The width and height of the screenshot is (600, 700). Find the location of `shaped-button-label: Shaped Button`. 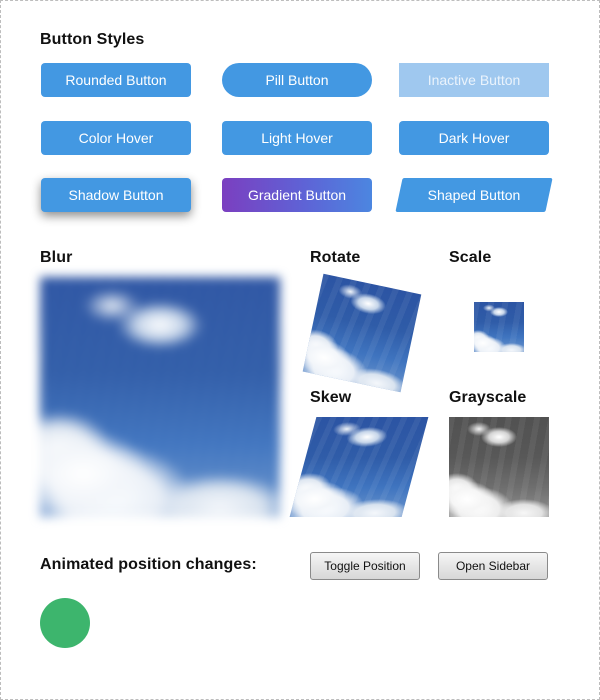

shaped-button-label: Shaped Button is located at coordinates (474, 195).